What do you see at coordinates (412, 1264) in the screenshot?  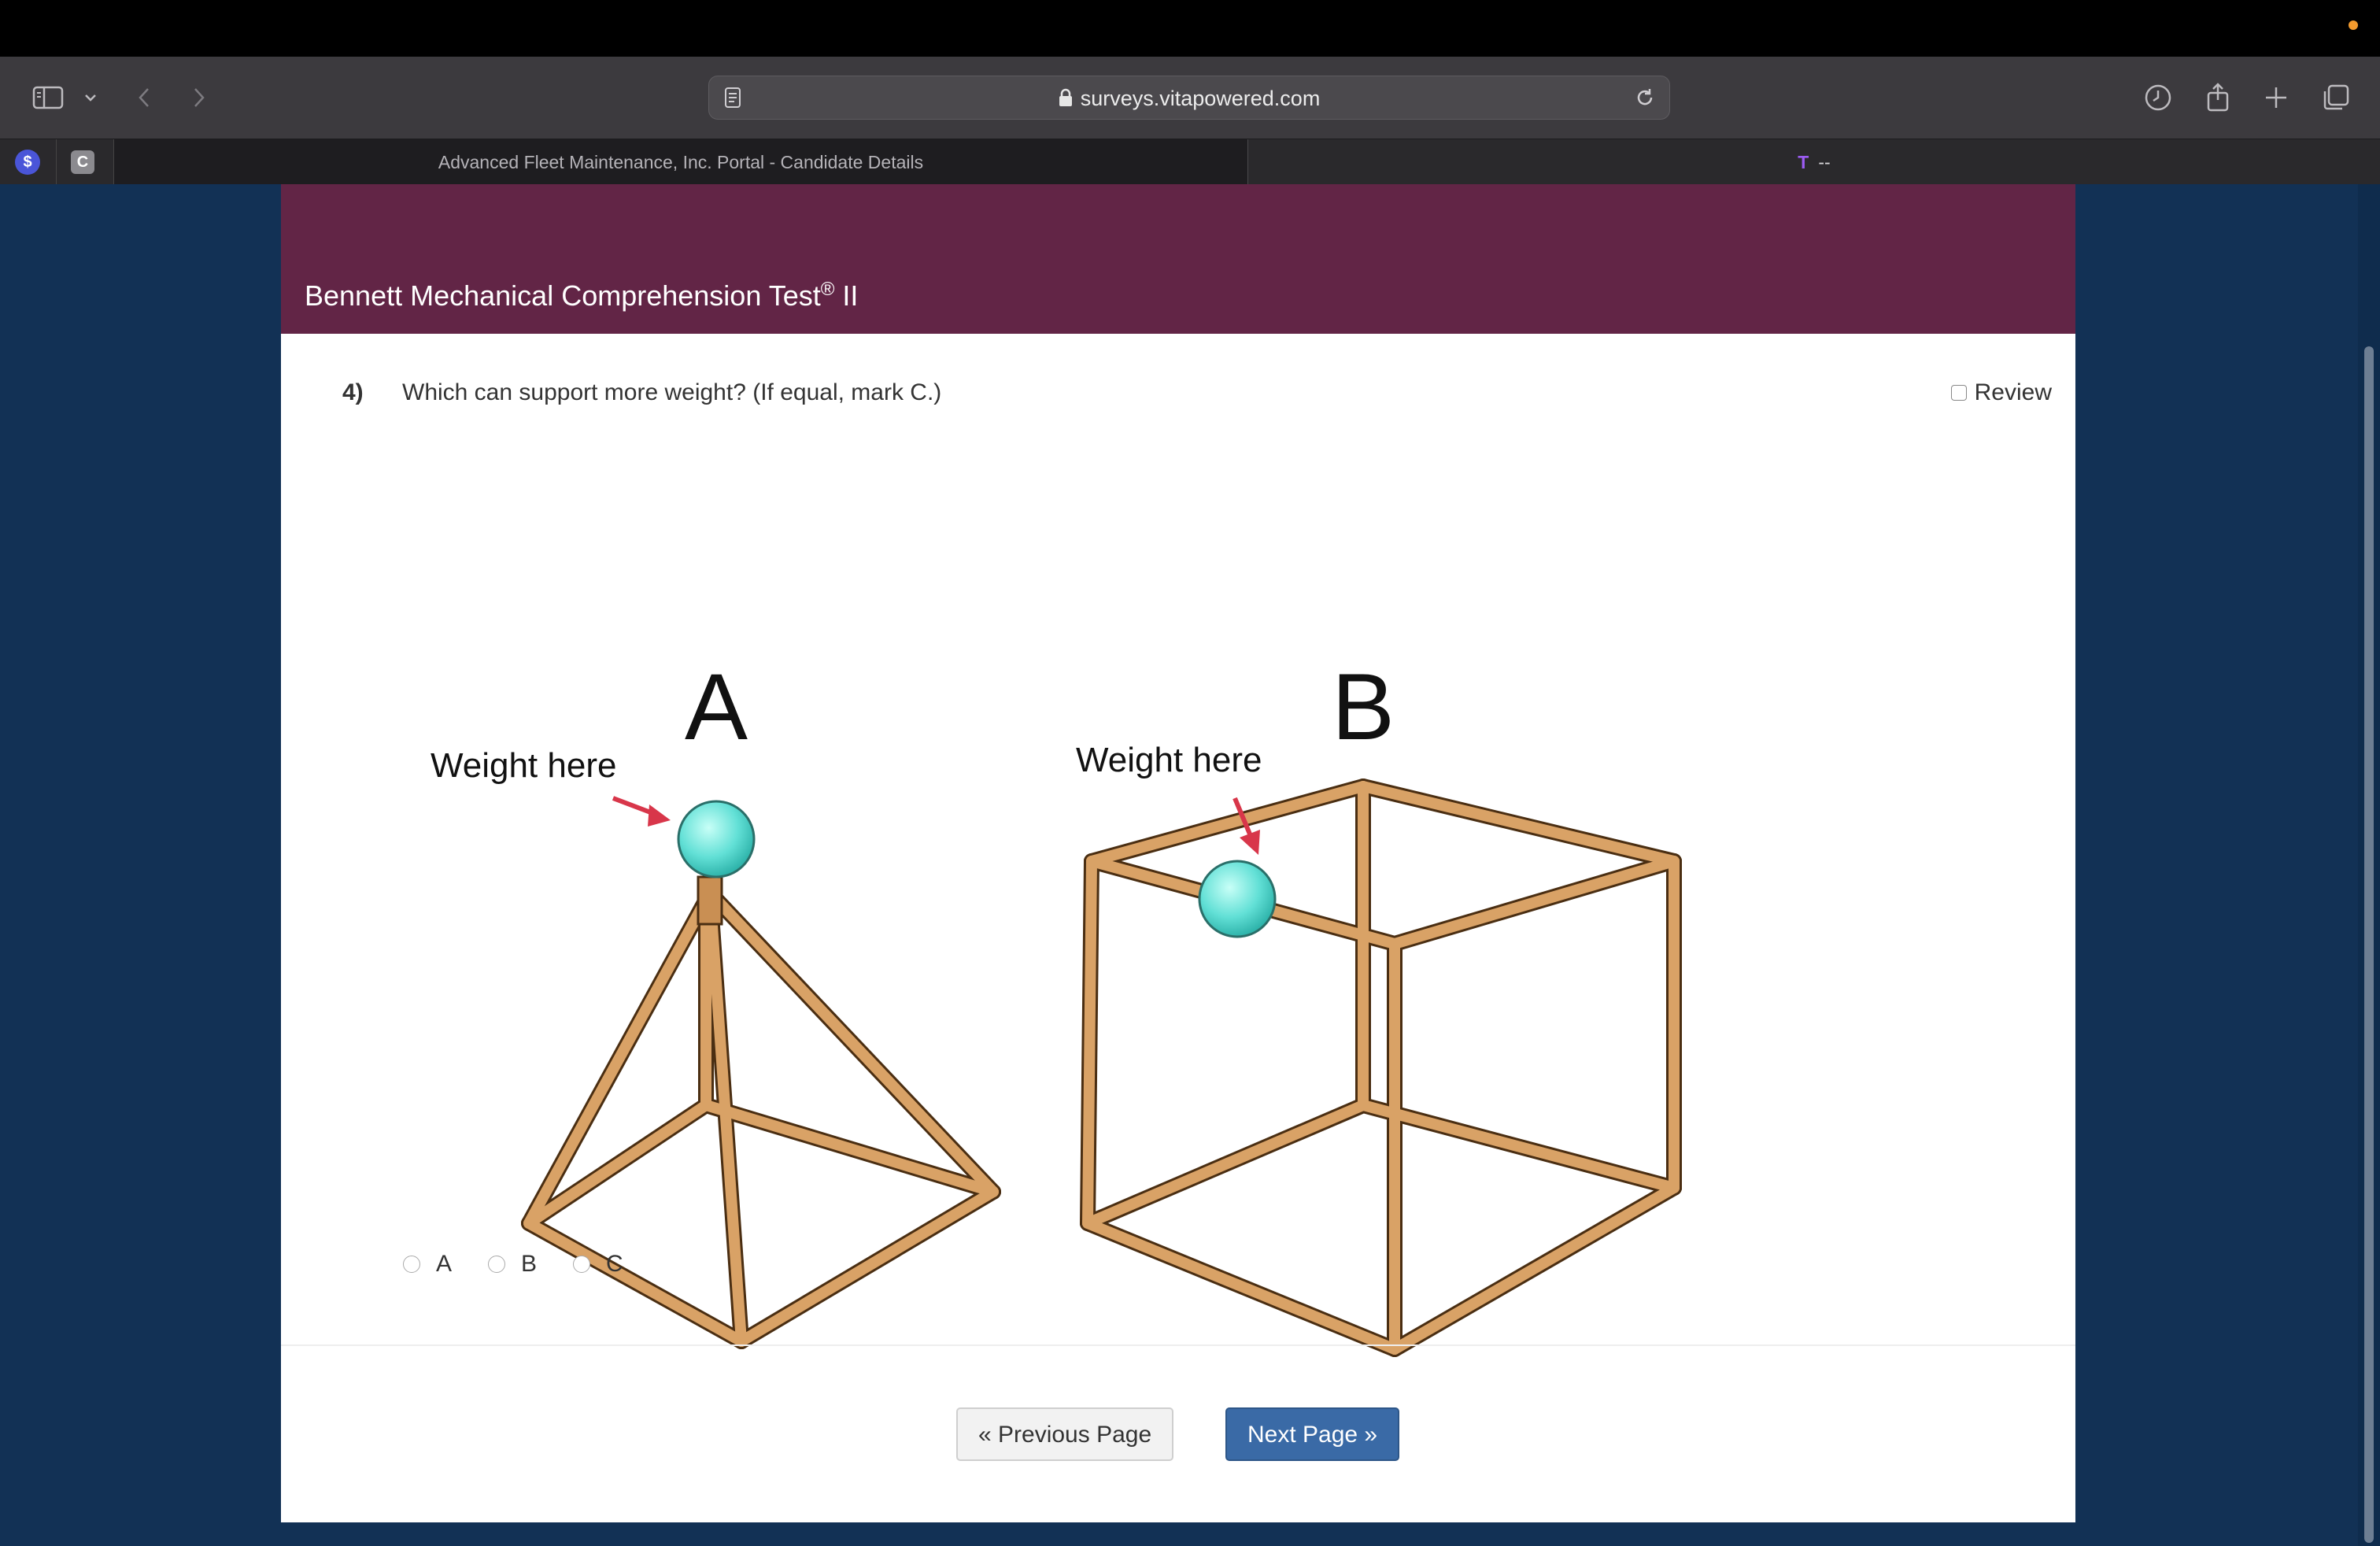 I see `radio-a` at bounding box center [412, 1264].